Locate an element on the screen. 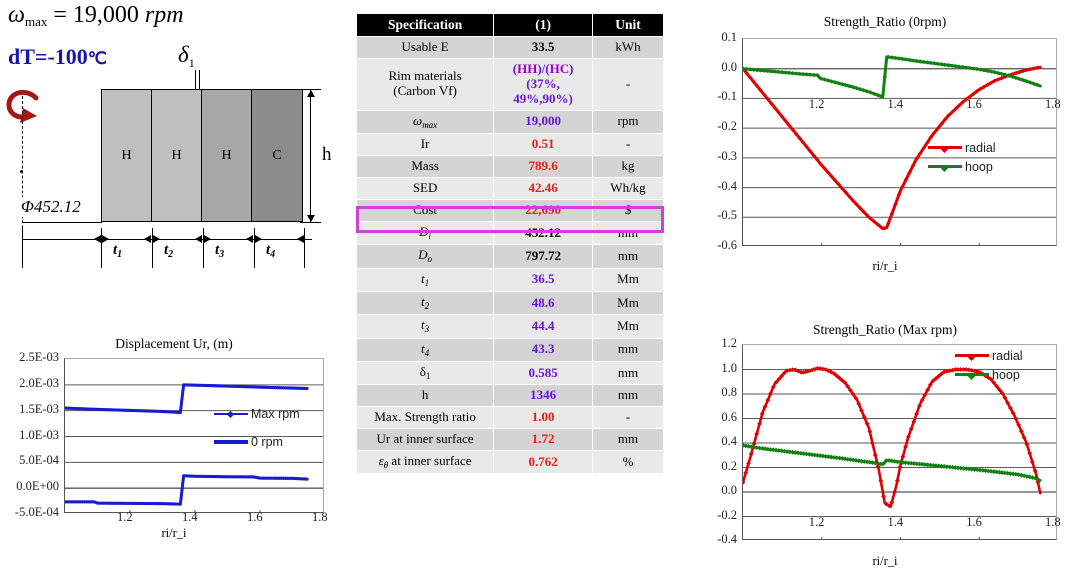 The height and width of the screenshot is (586, 1076). y-tick-label: 0.0 is located at coordinates (729, 490).